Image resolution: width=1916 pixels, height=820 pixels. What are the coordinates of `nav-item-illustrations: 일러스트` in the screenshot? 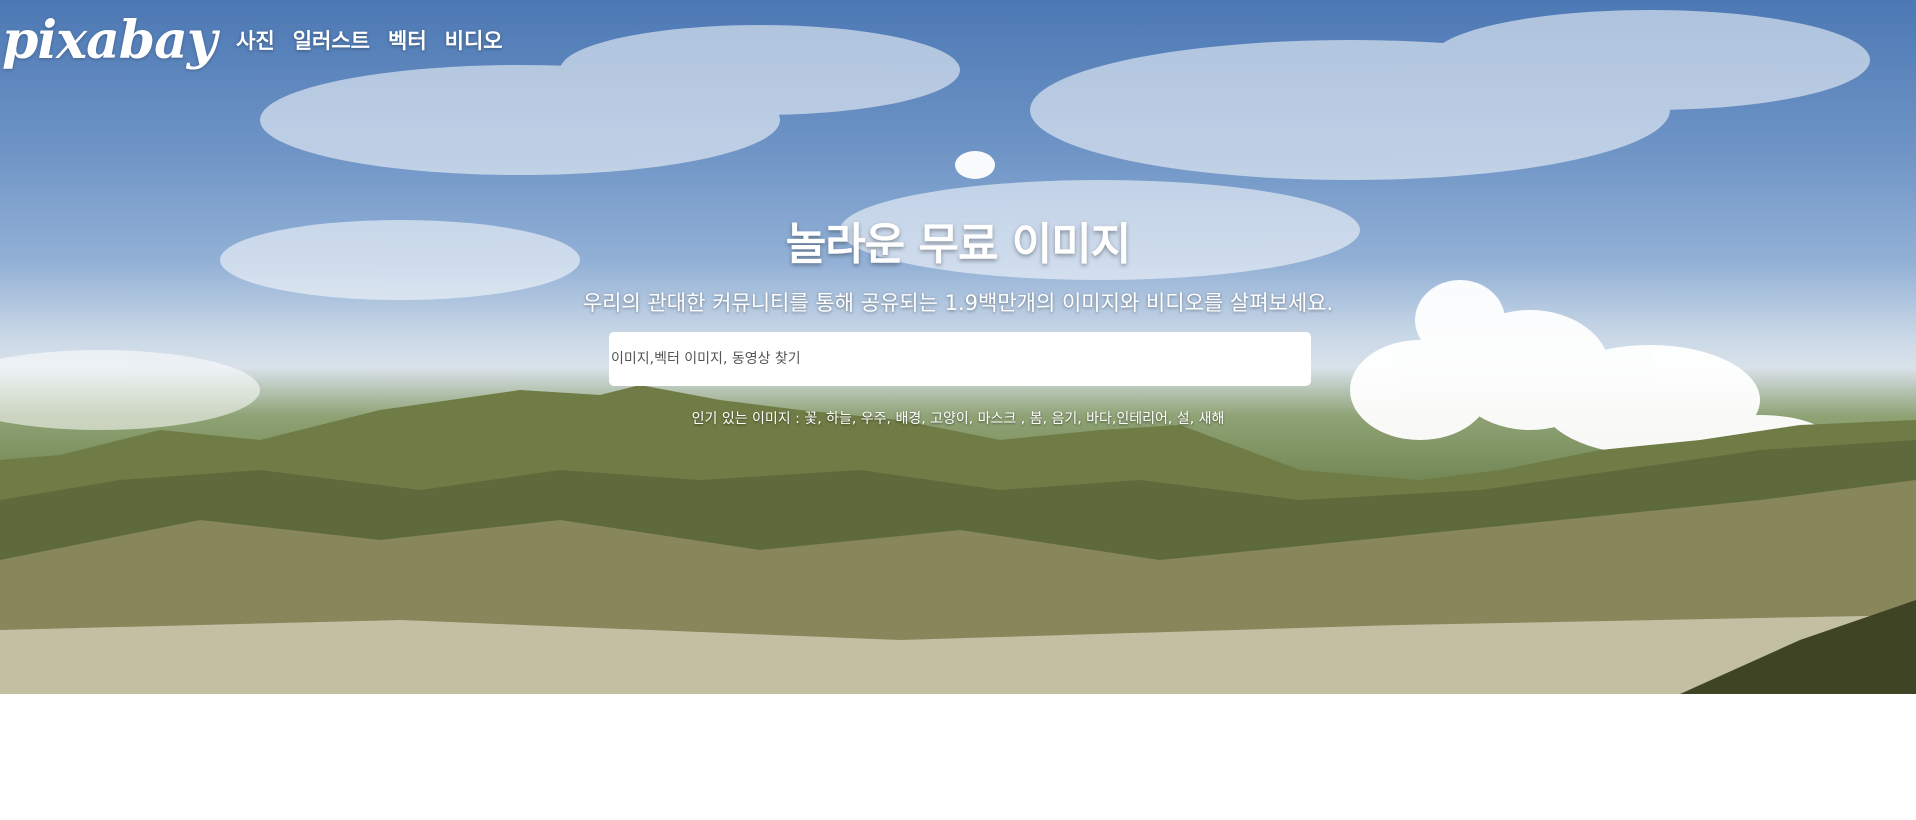 It's located at (331, 40).